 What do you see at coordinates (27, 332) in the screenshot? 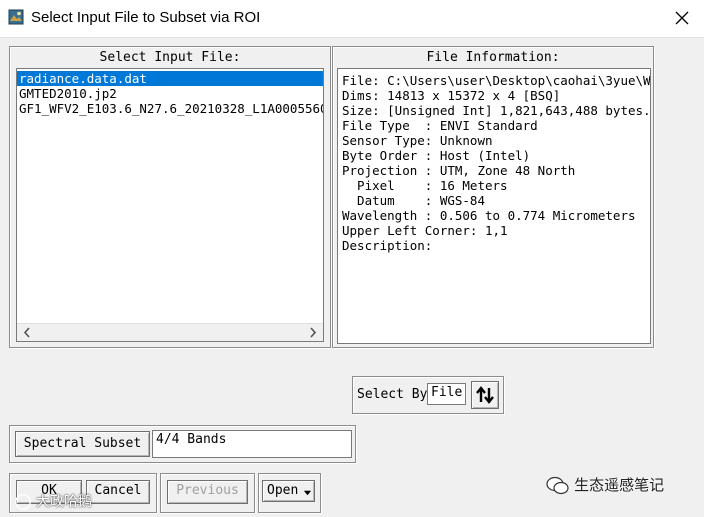
I see `scroll-left-icon` at bounding box center [27, 332].